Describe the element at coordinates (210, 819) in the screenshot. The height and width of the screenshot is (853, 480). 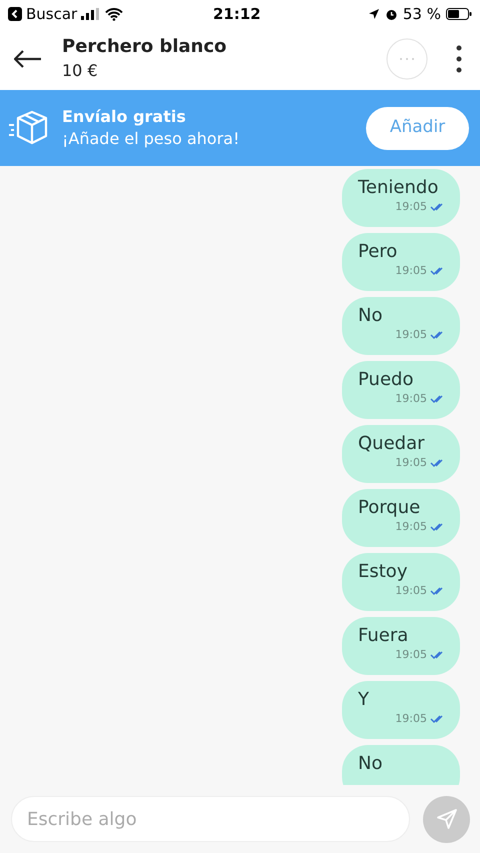
I see `message-input: Escribe algo` at that location.